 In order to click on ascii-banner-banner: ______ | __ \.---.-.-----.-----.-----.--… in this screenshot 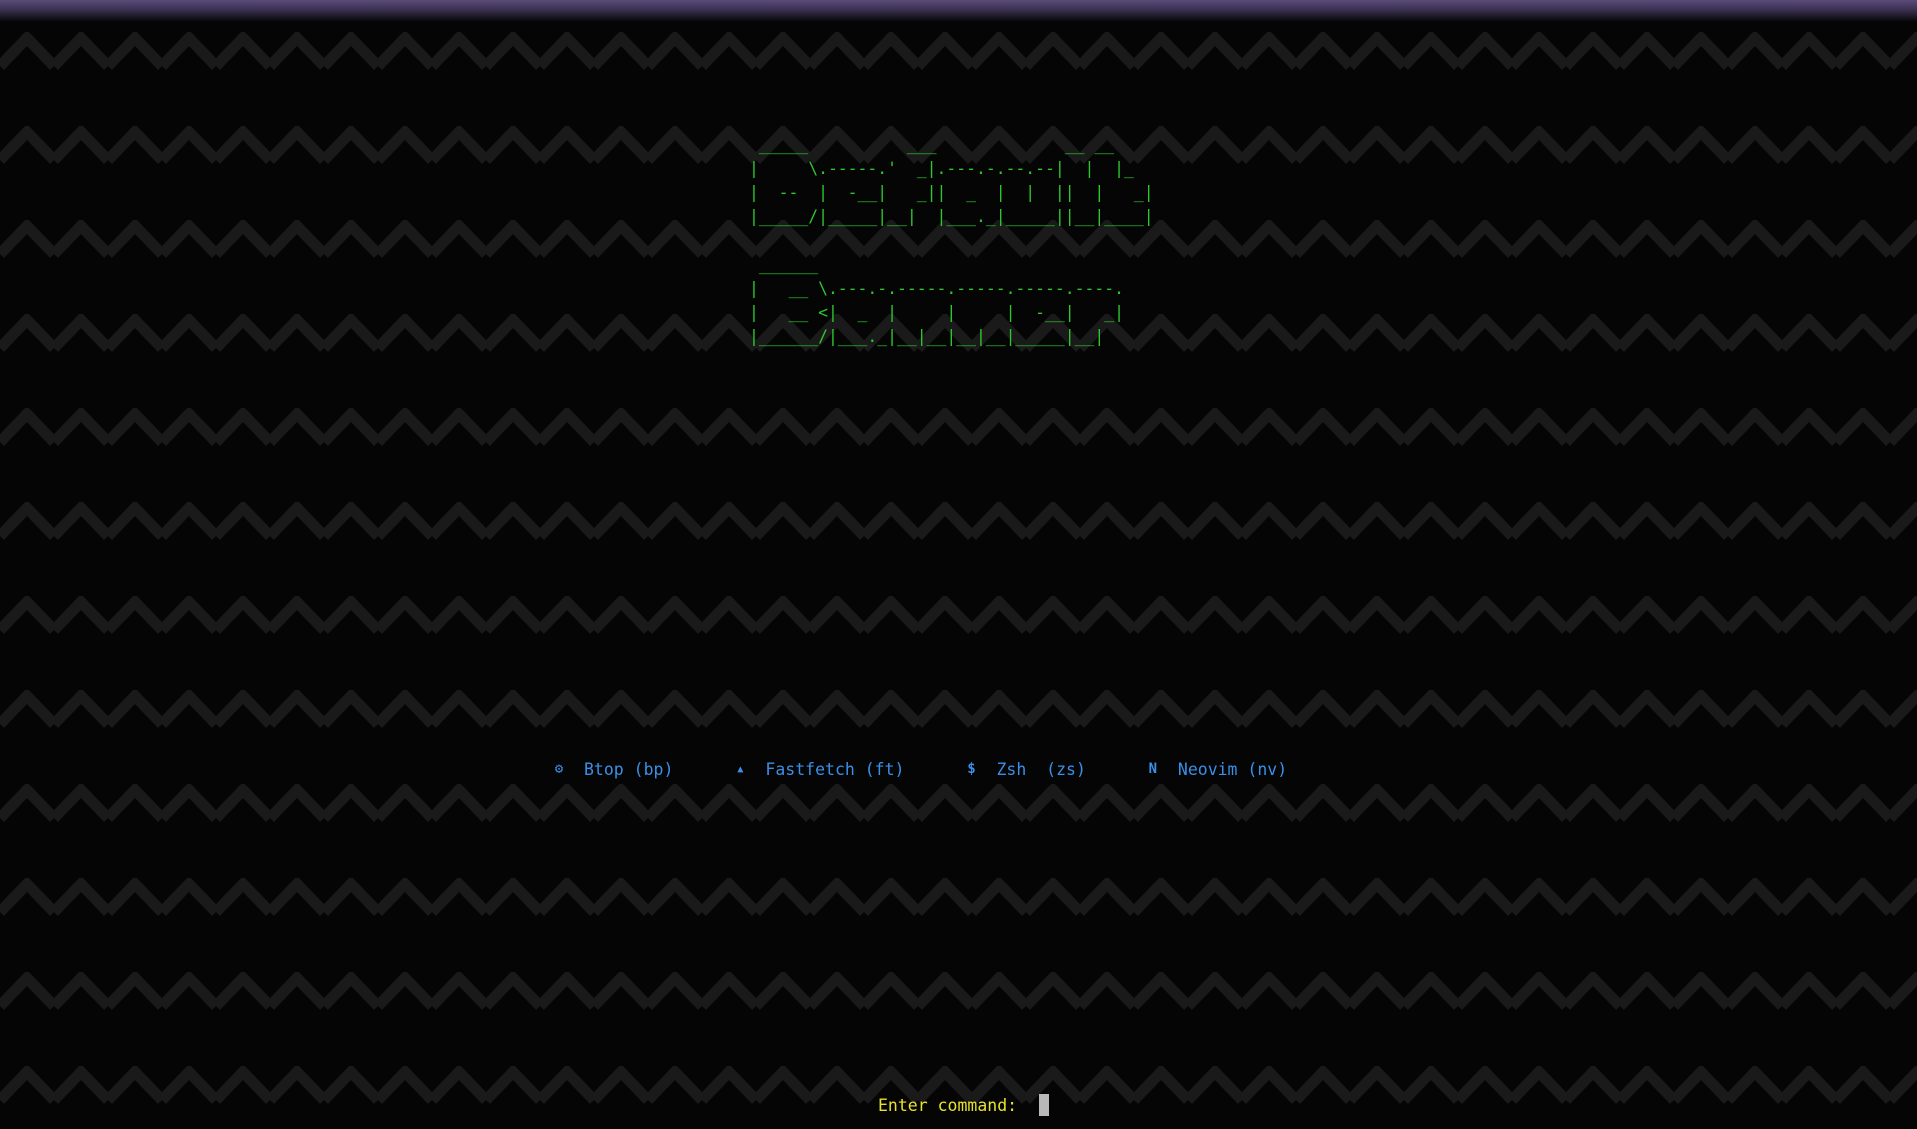, I will do `click(936, 300)`.